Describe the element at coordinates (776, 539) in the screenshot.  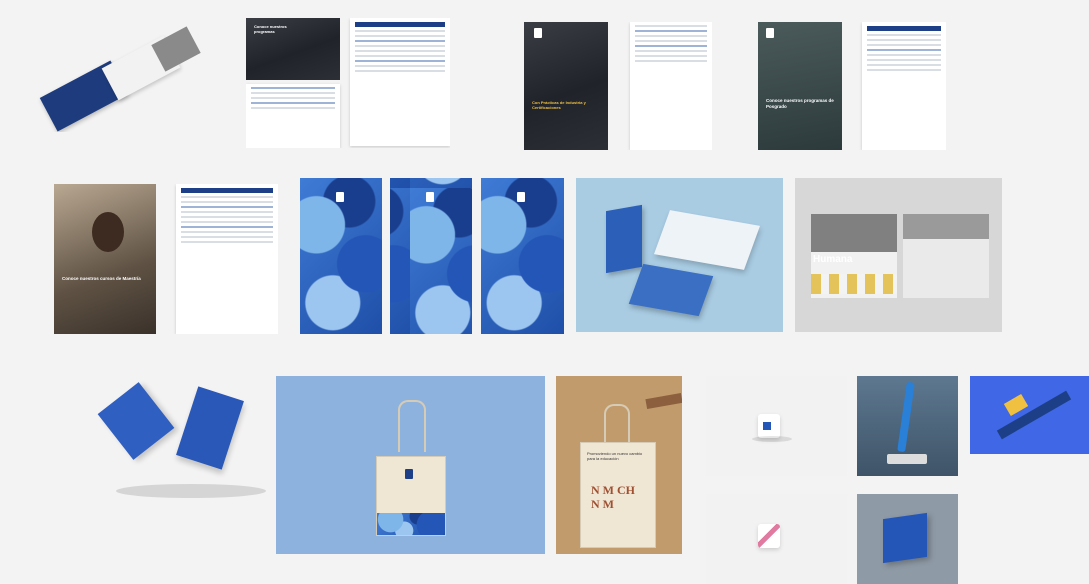
I see `mug-2-image` at that location.